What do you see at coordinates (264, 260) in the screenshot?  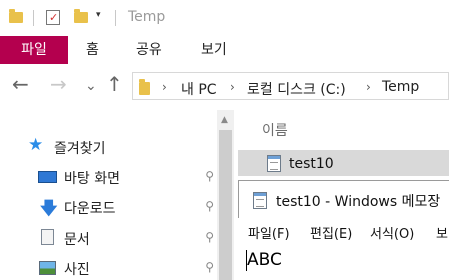 I see `notepad-text: ABC` at bounding box center [264, 260].